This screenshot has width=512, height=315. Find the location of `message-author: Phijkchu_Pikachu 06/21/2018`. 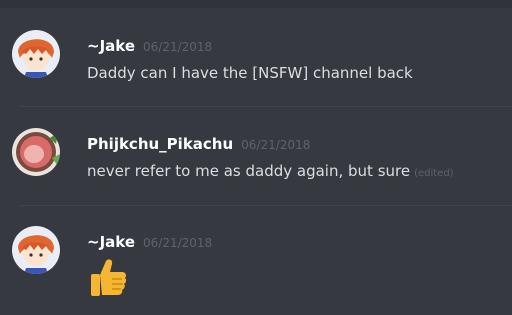

message-author: Phijkchu_Pikachu 06/21/2018 is located at coordinates (198, 144).